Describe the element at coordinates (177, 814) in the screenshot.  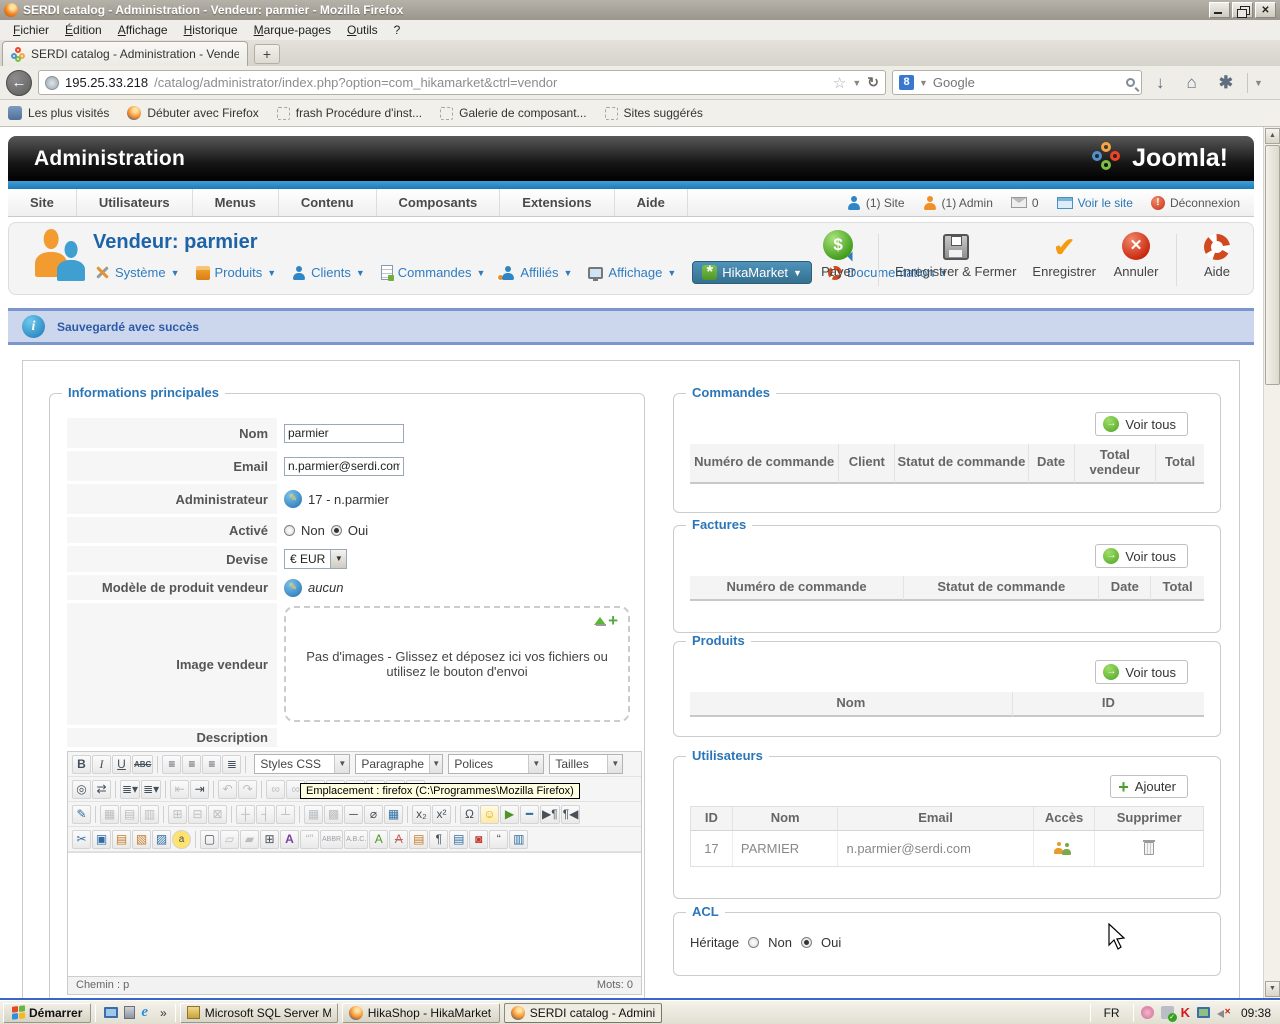
I see `row-before-icon: ⊞` at that location.